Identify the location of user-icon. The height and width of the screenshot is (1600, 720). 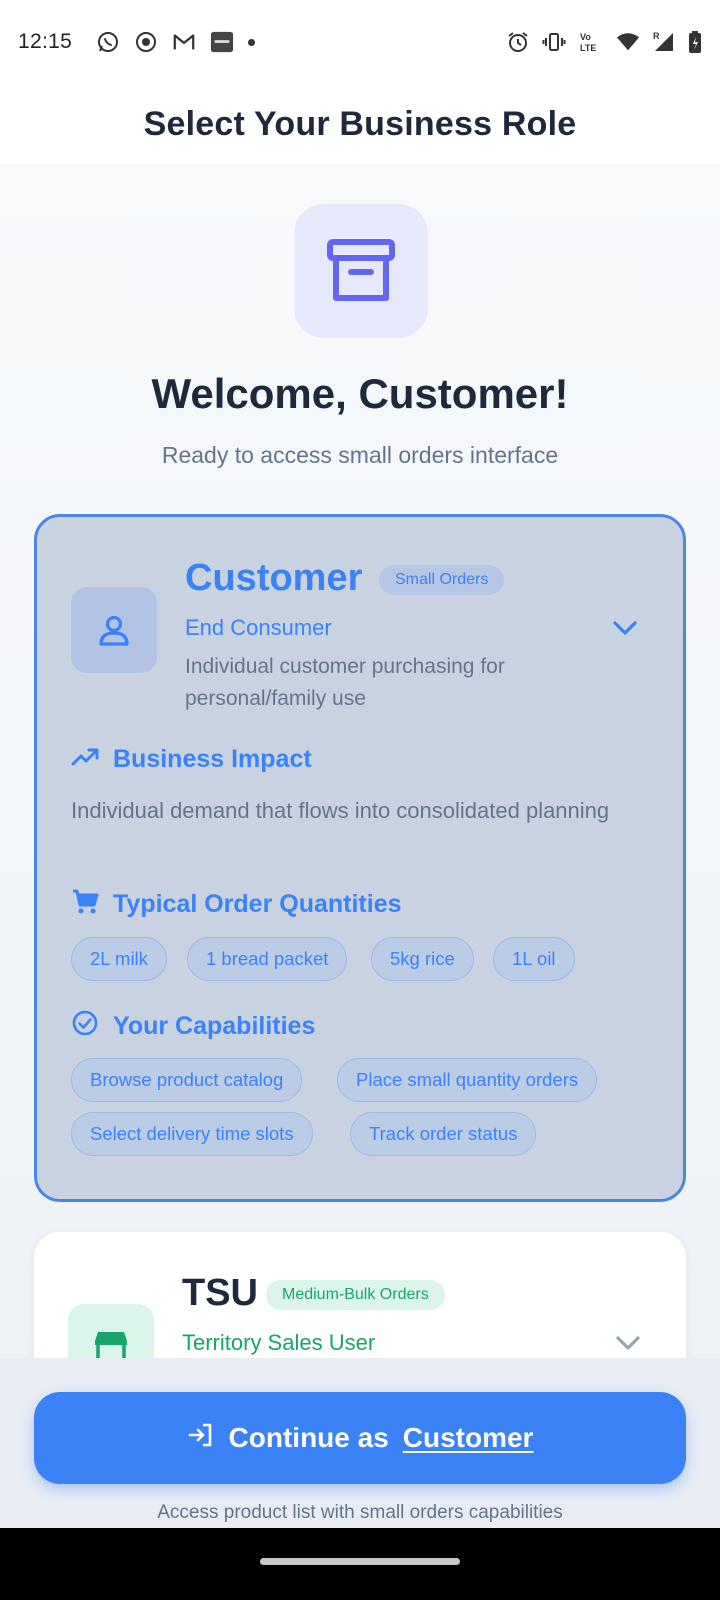
(114, 630).